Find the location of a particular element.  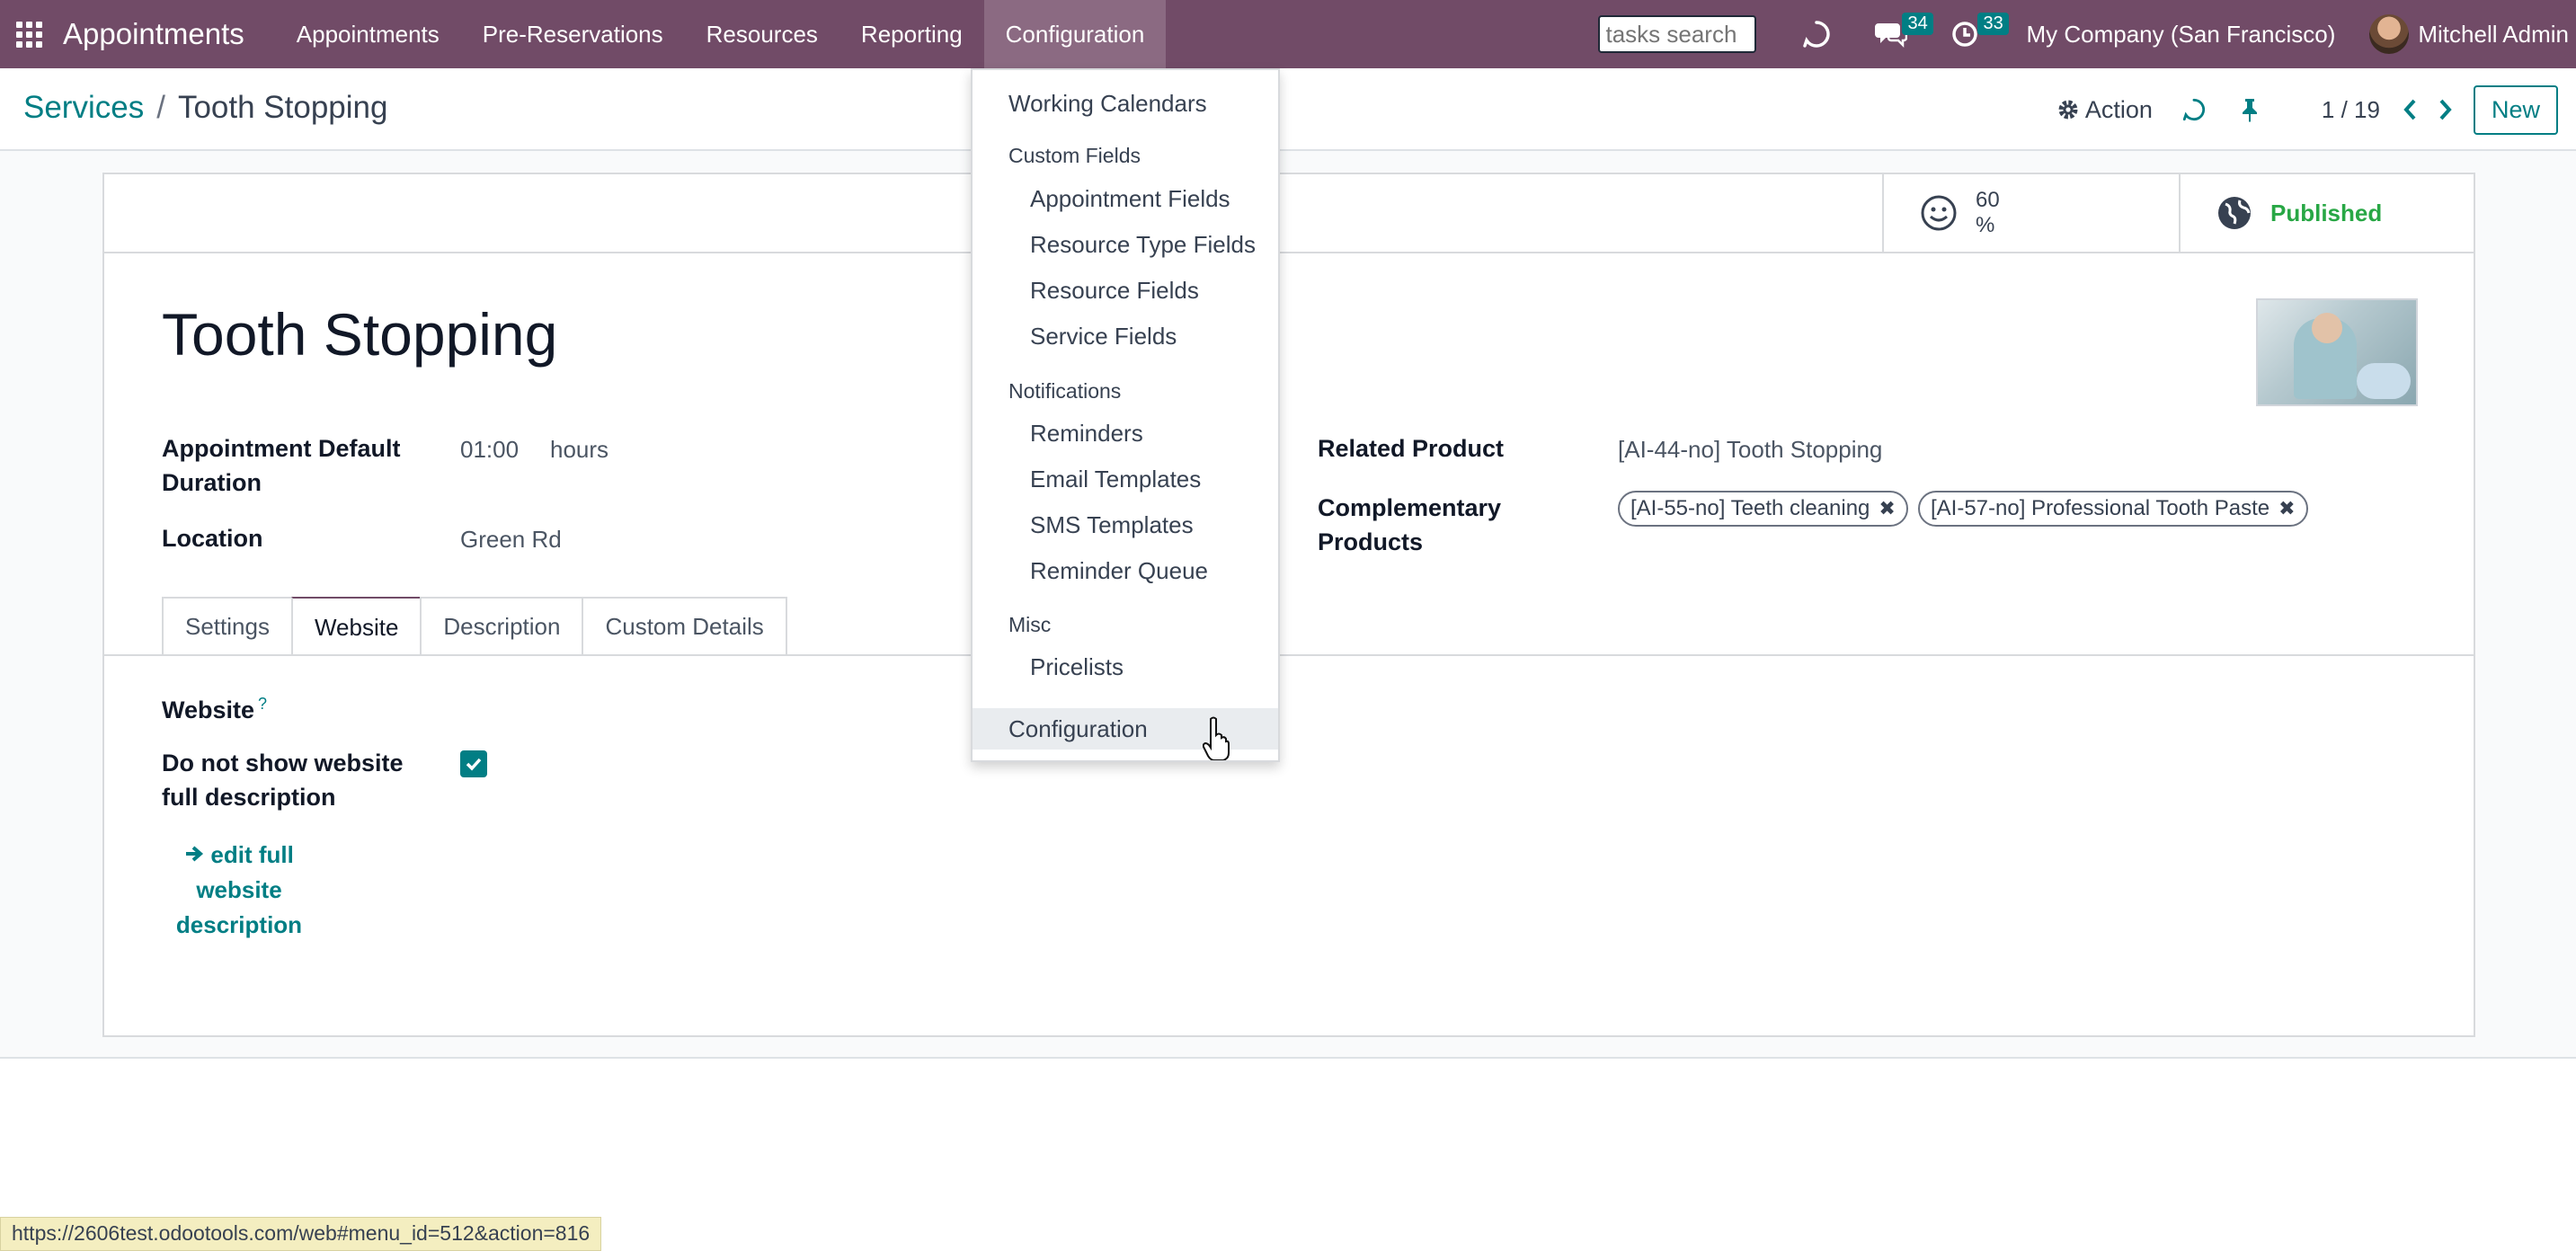

arrow-right-icon is located at coordinates (195, 854).